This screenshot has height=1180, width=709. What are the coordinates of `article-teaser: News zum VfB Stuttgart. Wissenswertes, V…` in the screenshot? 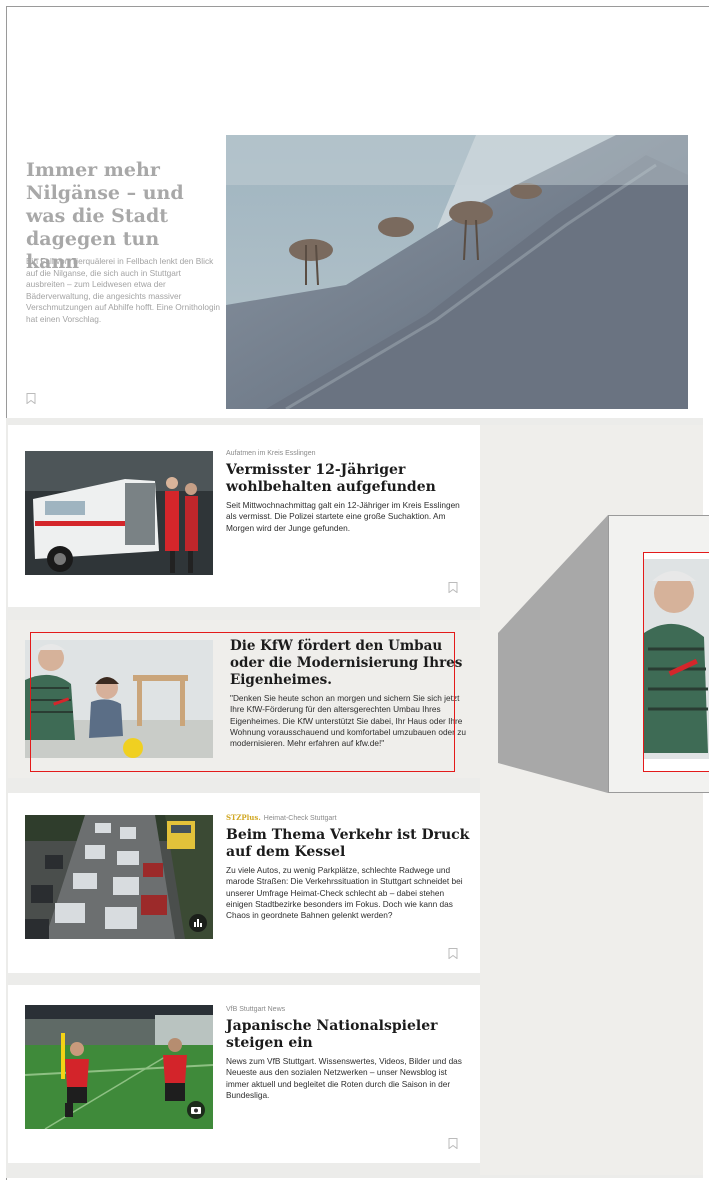 It's located at (344, 1078).